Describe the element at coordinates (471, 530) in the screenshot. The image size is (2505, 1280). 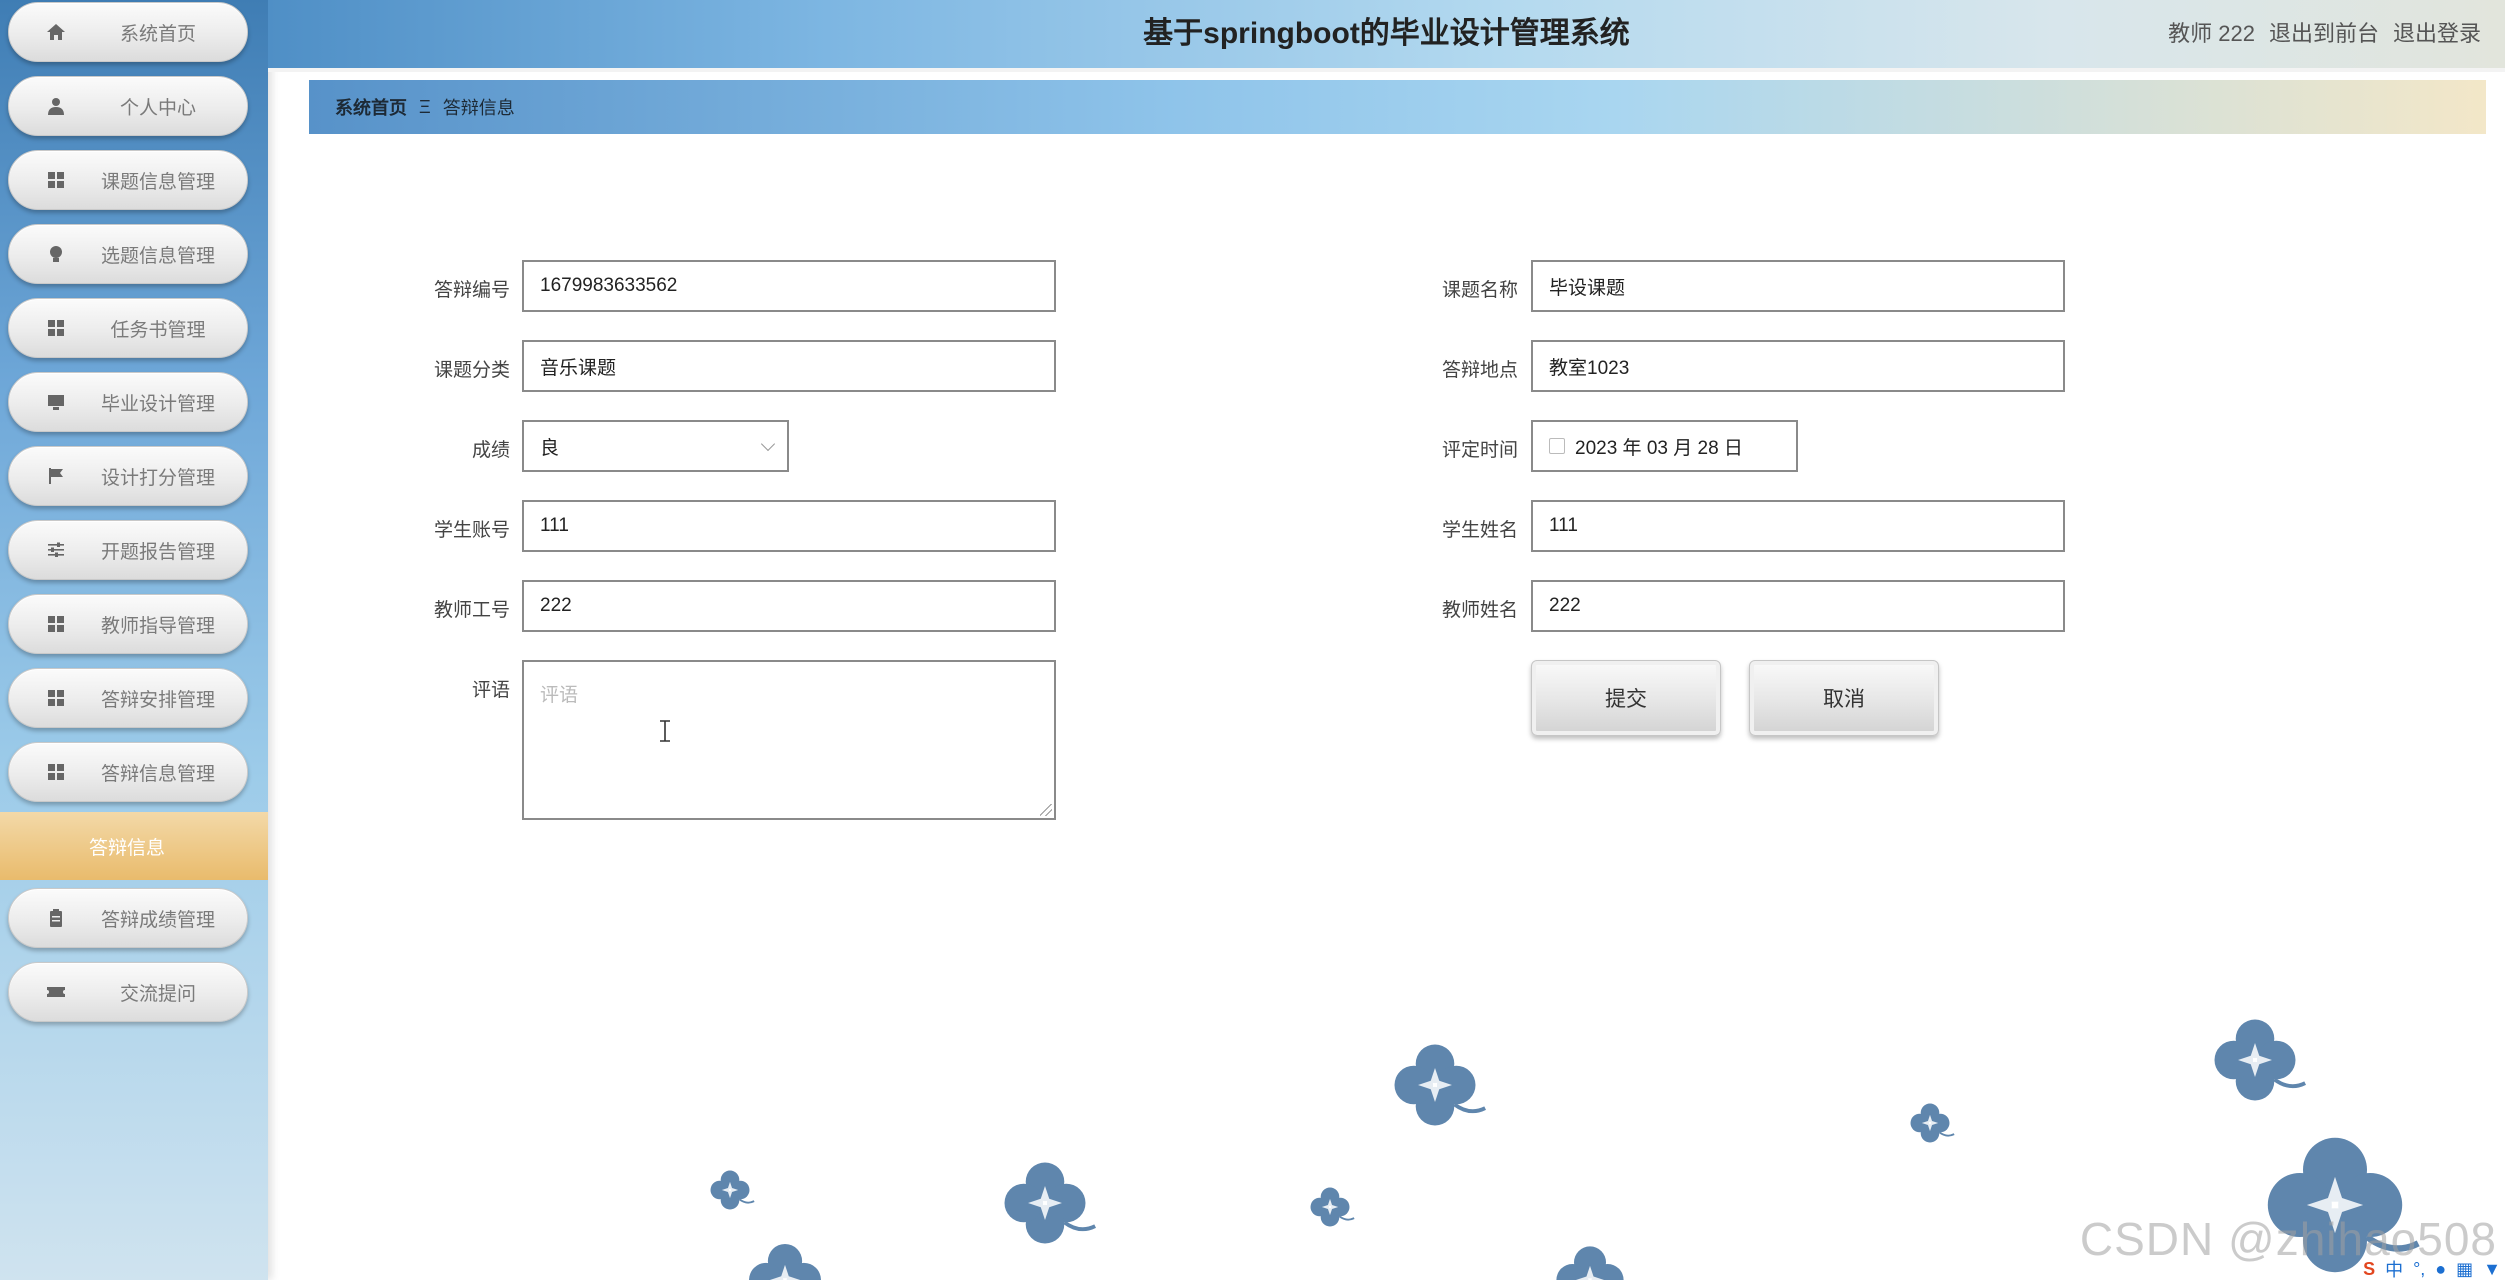
I see `student-account-label: 学生账号` at that location.